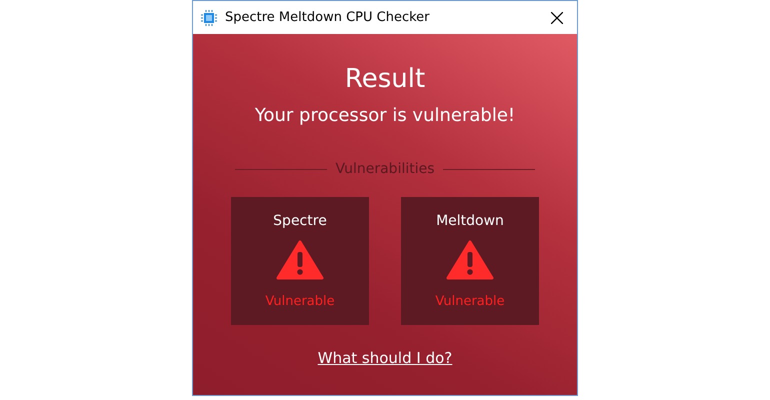 This screenshot has width=770, height=400. What do you see at coordinates (385, 169) in the screenshot?
I see `section-title: Vulnerabilities` at bounding box center [385, 169].